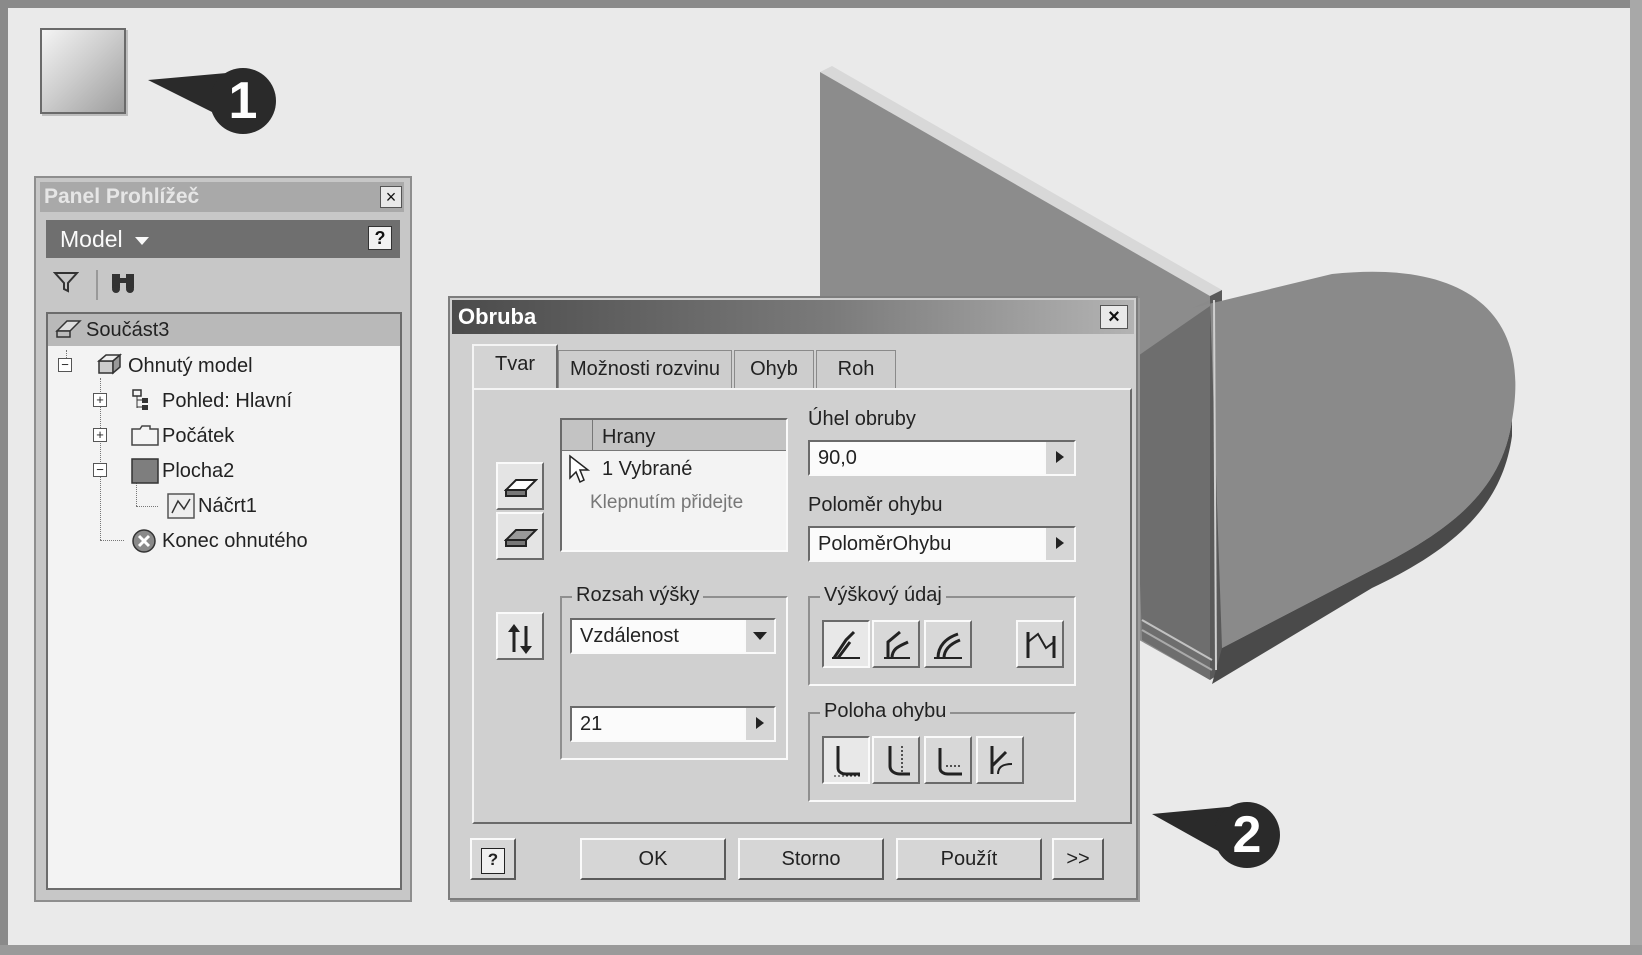  What do you see at coordinates (66, 285) in the screenshot?
I see `filter-icon` at bounding box center [66, 285].